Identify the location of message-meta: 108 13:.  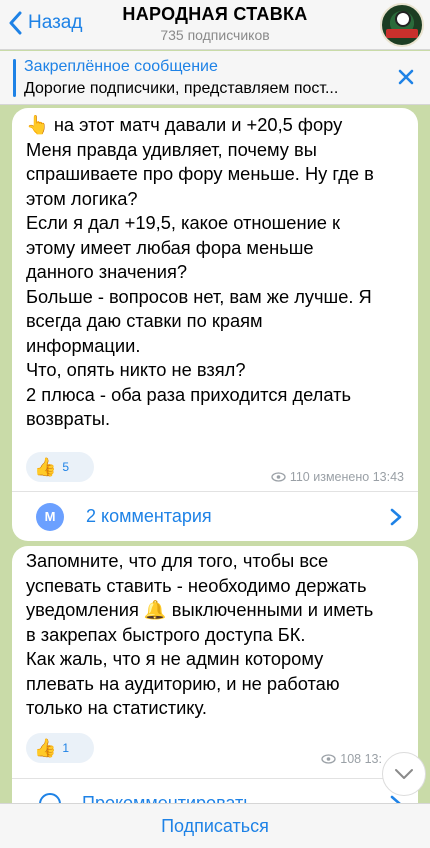
(351, 759).